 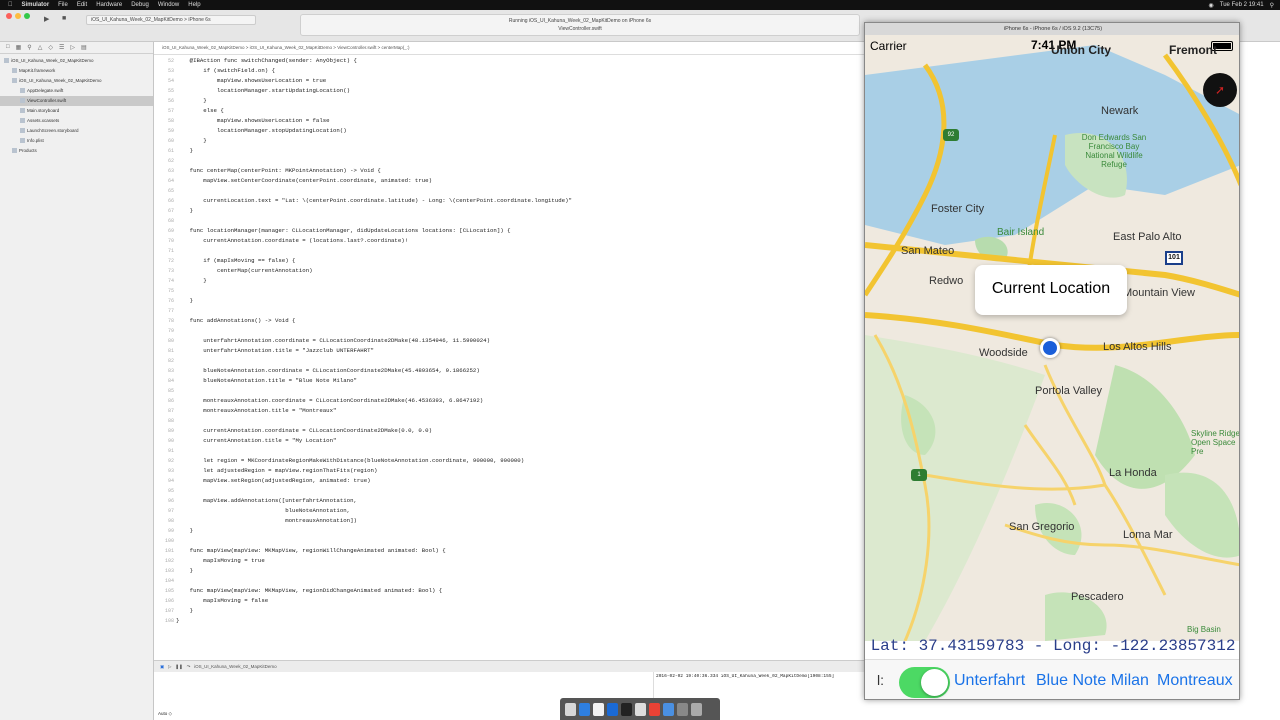 I want to click on navigator-item: AppDelegate.swift, so click(x=76, y=91).